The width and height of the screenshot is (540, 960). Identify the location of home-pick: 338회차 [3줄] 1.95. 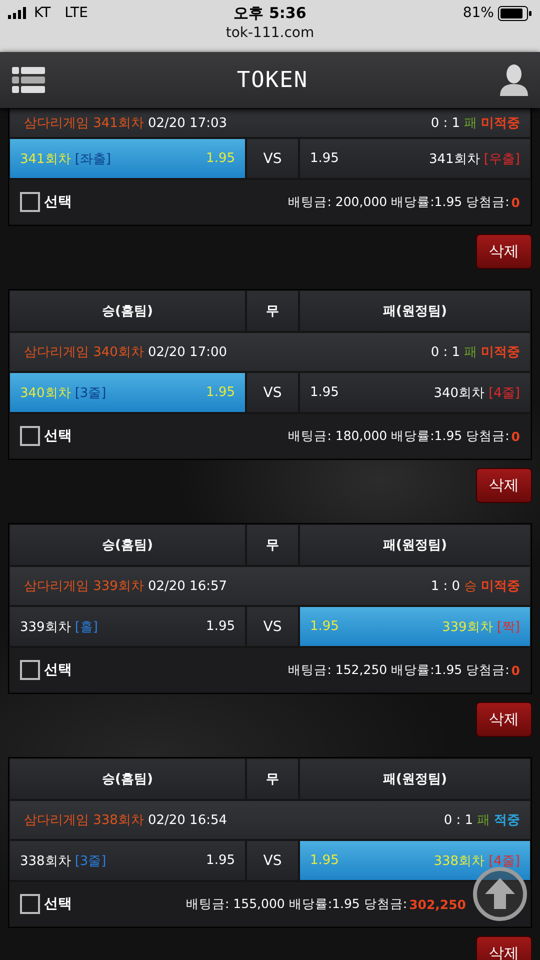
(127, 860).